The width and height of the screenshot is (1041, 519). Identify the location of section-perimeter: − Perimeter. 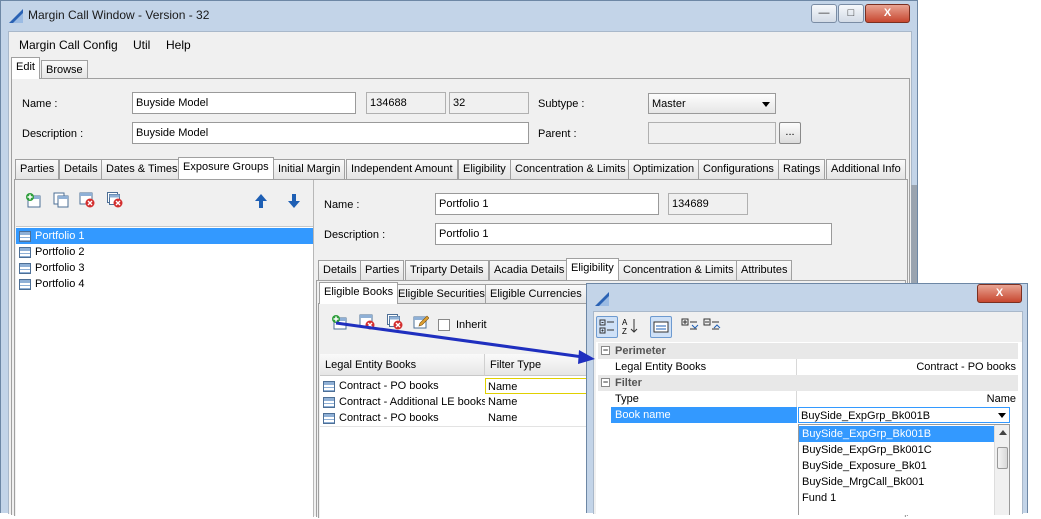
(808, 351).